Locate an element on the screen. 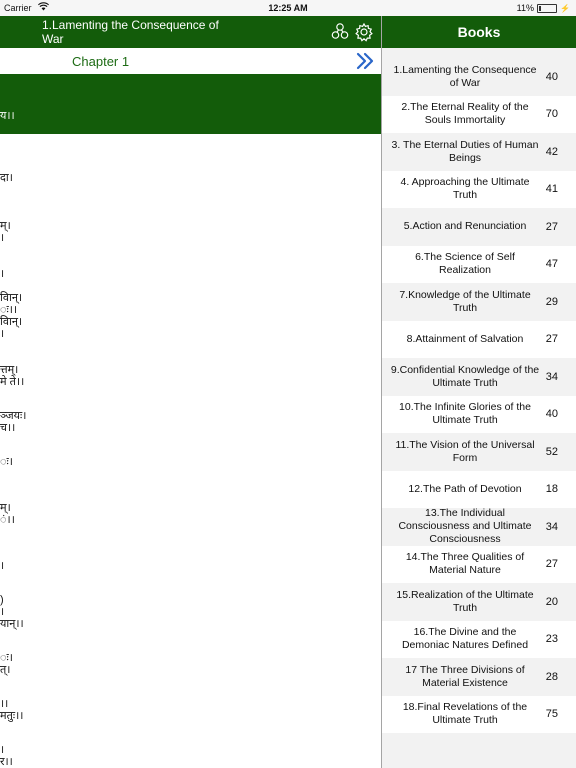  battery-indicator: 11% ⚡ is located at coordinates (543, 8).